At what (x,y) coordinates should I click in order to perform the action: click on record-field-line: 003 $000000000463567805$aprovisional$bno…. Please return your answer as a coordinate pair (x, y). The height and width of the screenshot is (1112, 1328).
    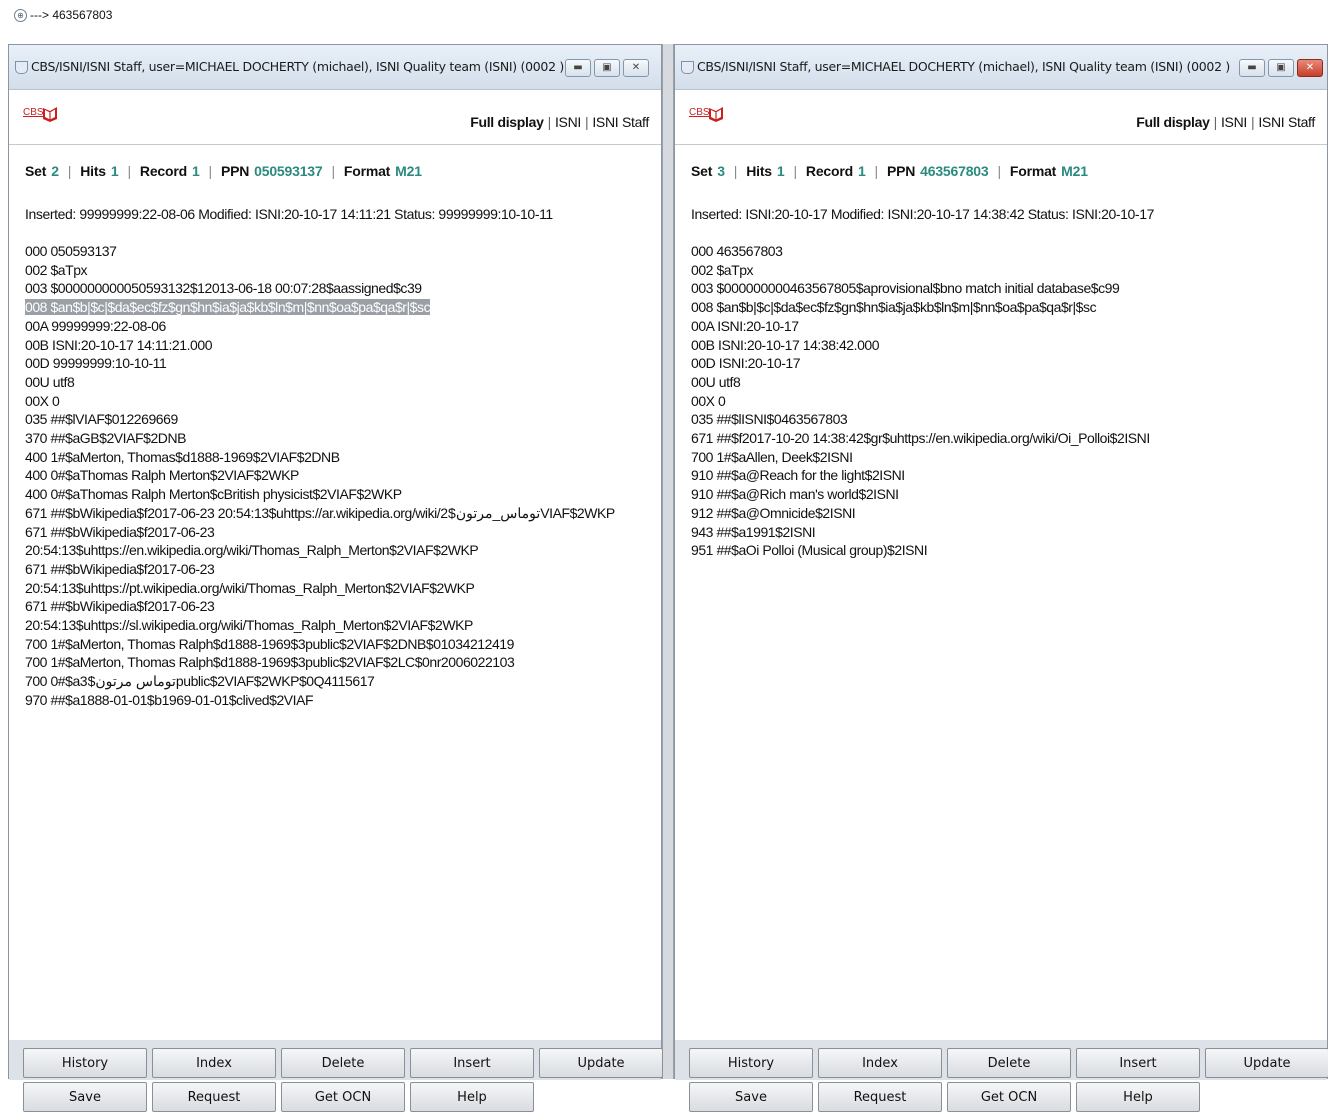
    Looking at the image, I should click on (1005, 288).